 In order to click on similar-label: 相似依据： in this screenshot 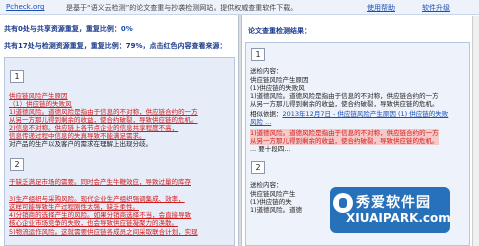, I will do `click(266, 114)`.